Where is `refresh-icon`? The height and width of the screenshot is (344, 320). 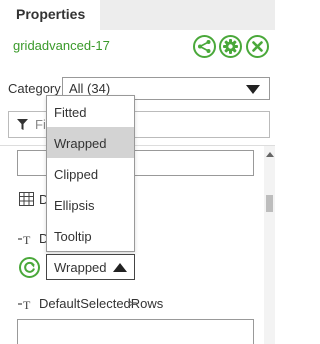 refresh-icon is located at coordinates (29, 267).